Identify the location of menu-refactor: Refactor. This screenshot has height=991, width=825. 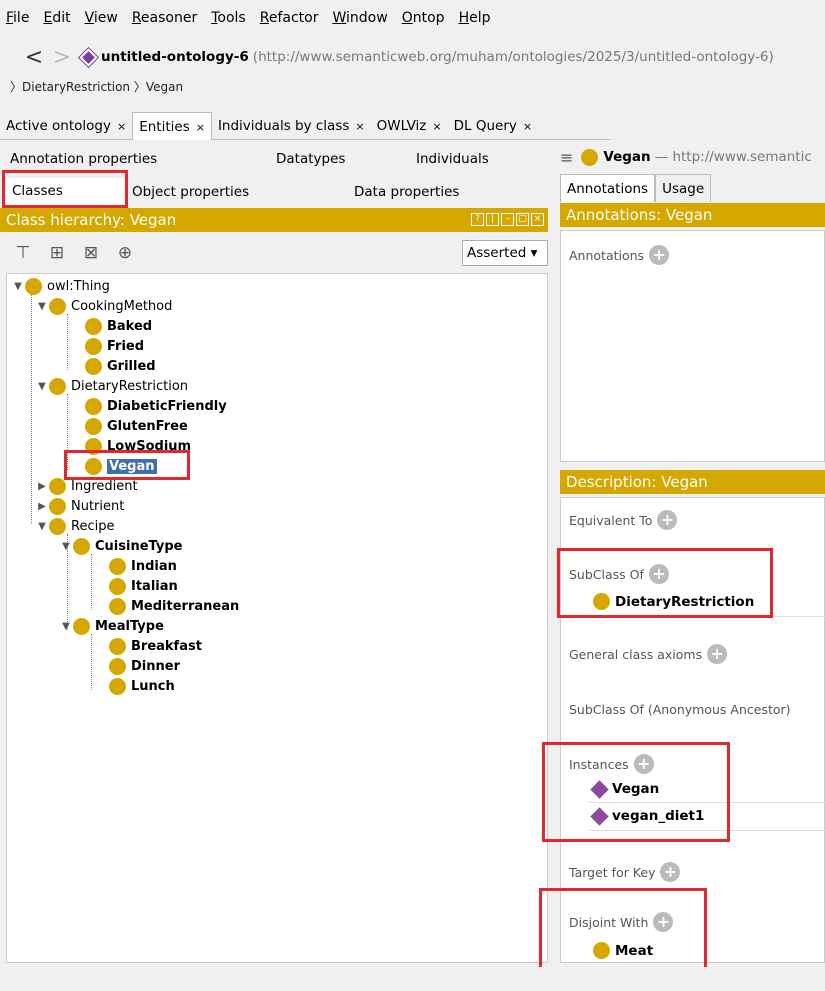
(289, 18).